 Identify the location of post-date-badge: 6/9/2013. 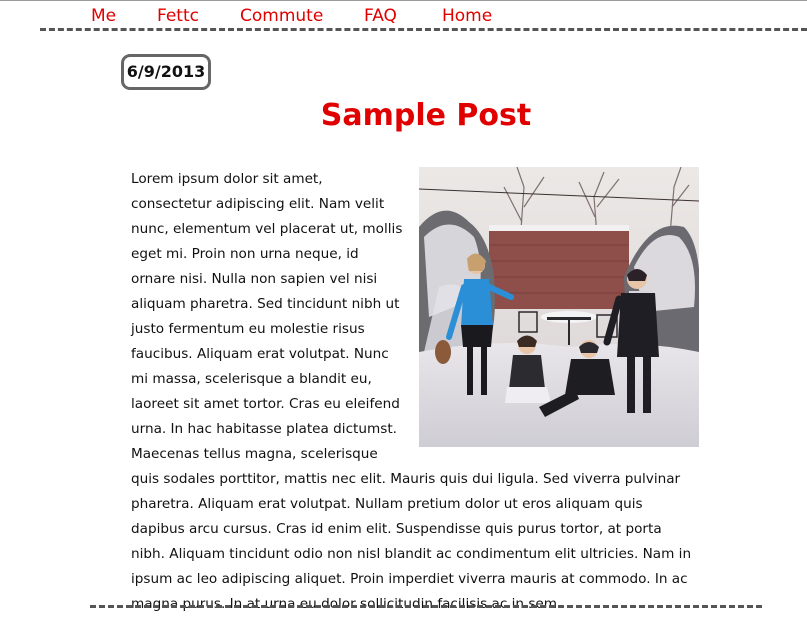
(166, 72).